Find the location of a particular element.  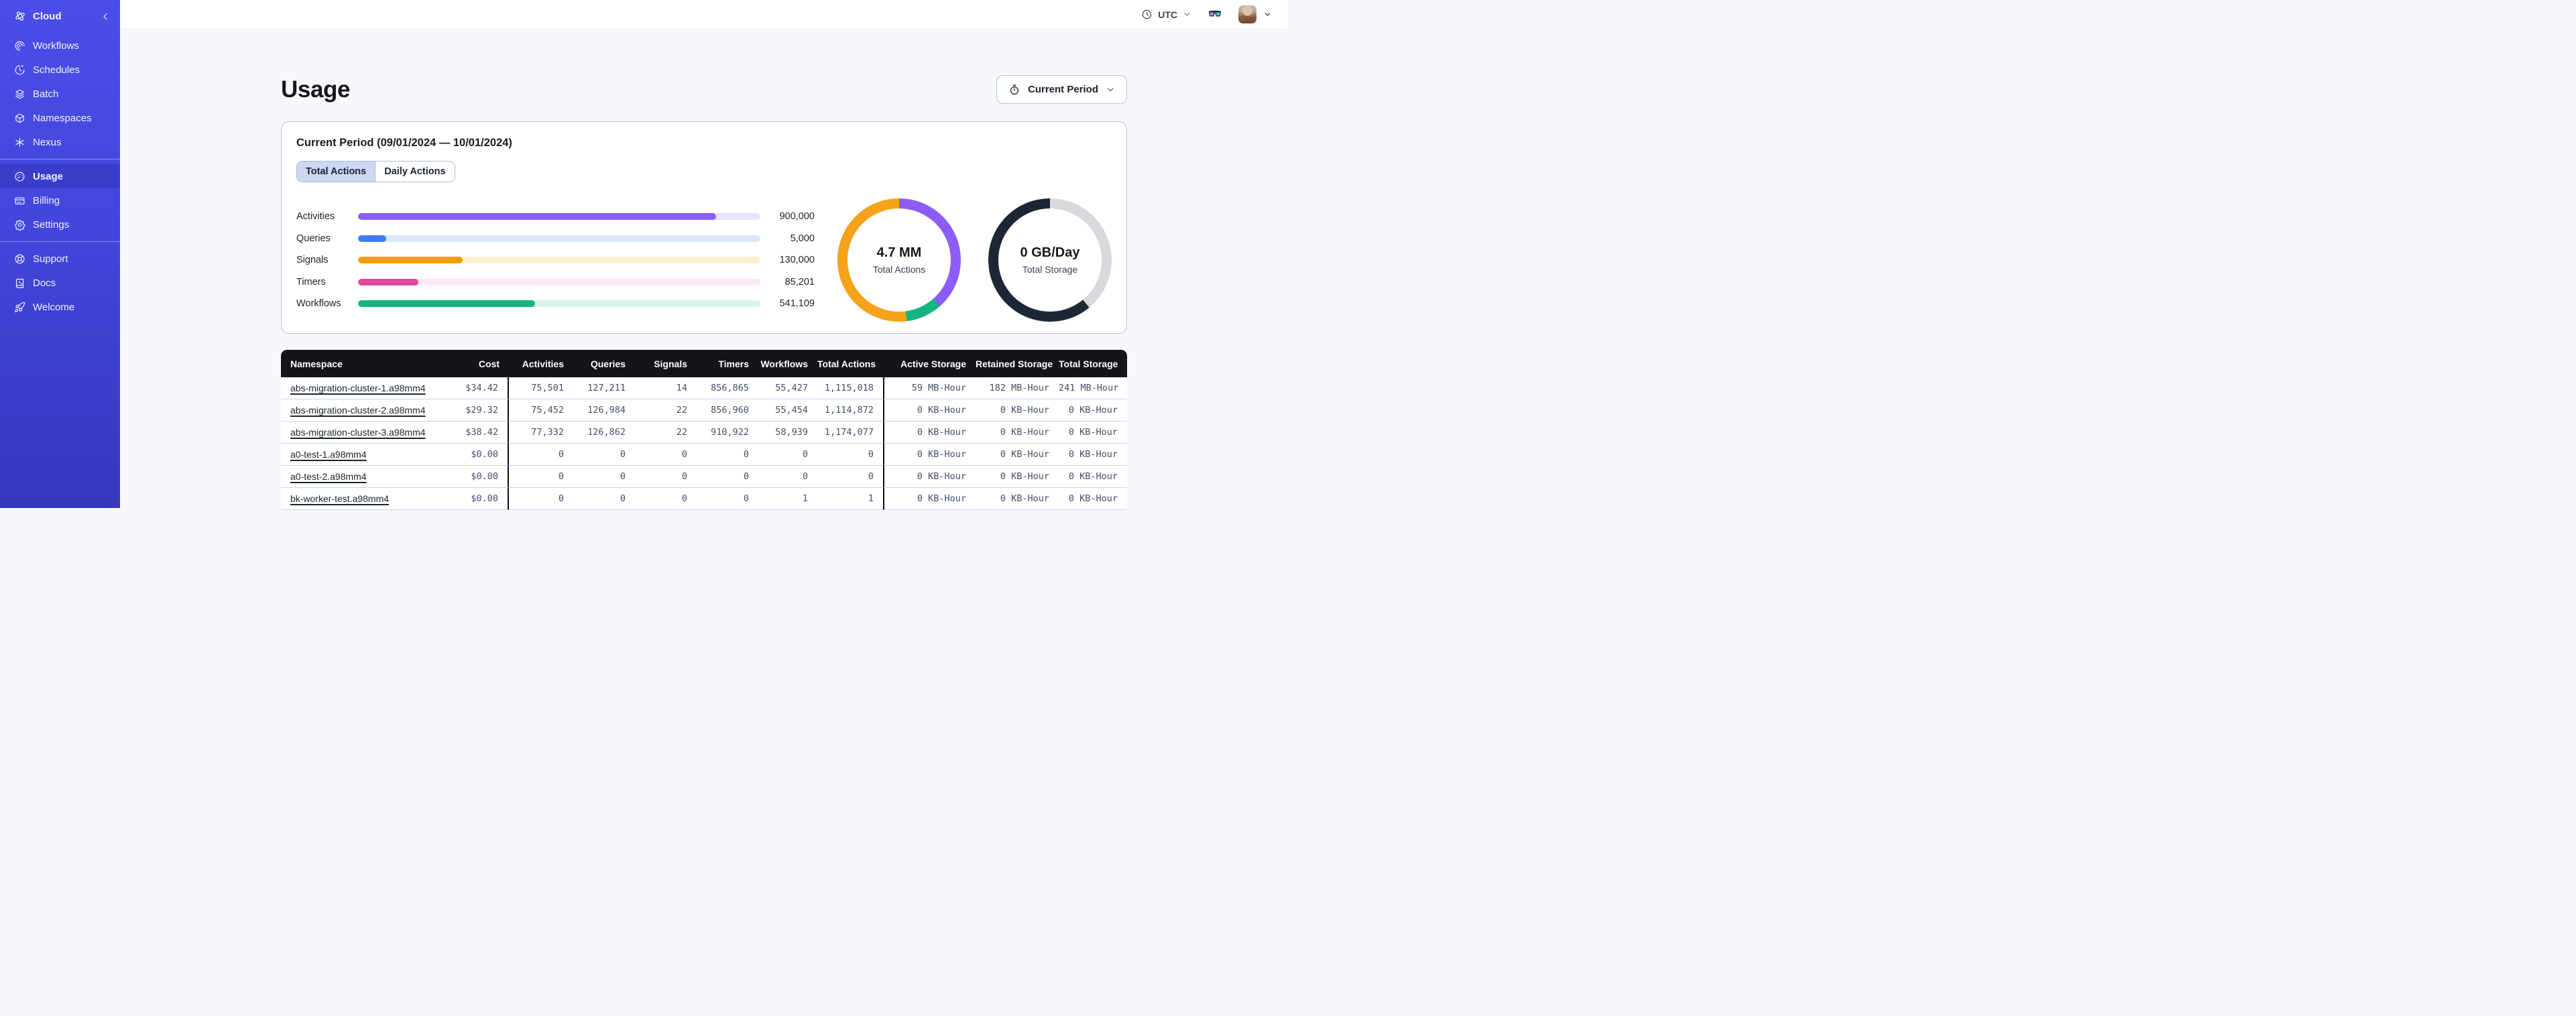

cell-active-storage: 59 MB-Hour is located at coordinates (930, 388).